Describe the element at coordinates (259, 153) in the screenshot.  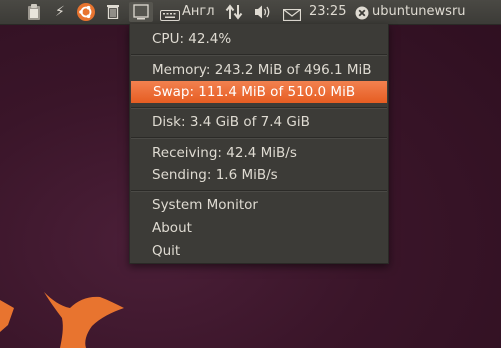
I see `receiving-item: Receiving: 42.4 MiB/s` at that location.